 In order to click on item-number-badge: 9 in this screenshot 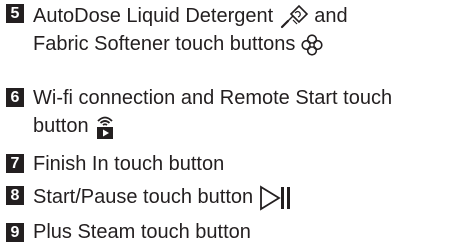, I will do `click(15, 232)`.